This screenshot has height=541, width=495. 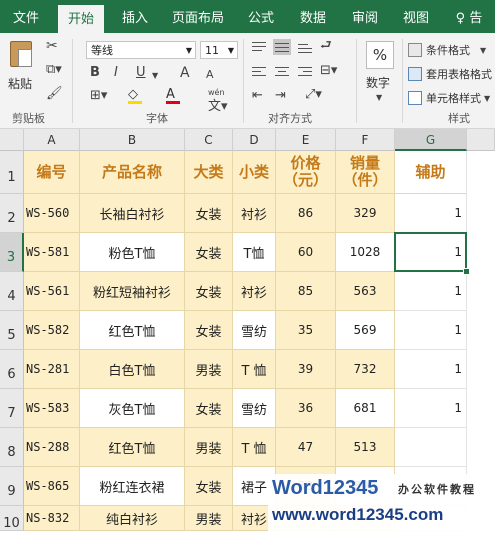 What do you see at coordinates (52, 369) in the screenshot?
I see `table-cell-code: NS-281` at bounding box center [52, 369].